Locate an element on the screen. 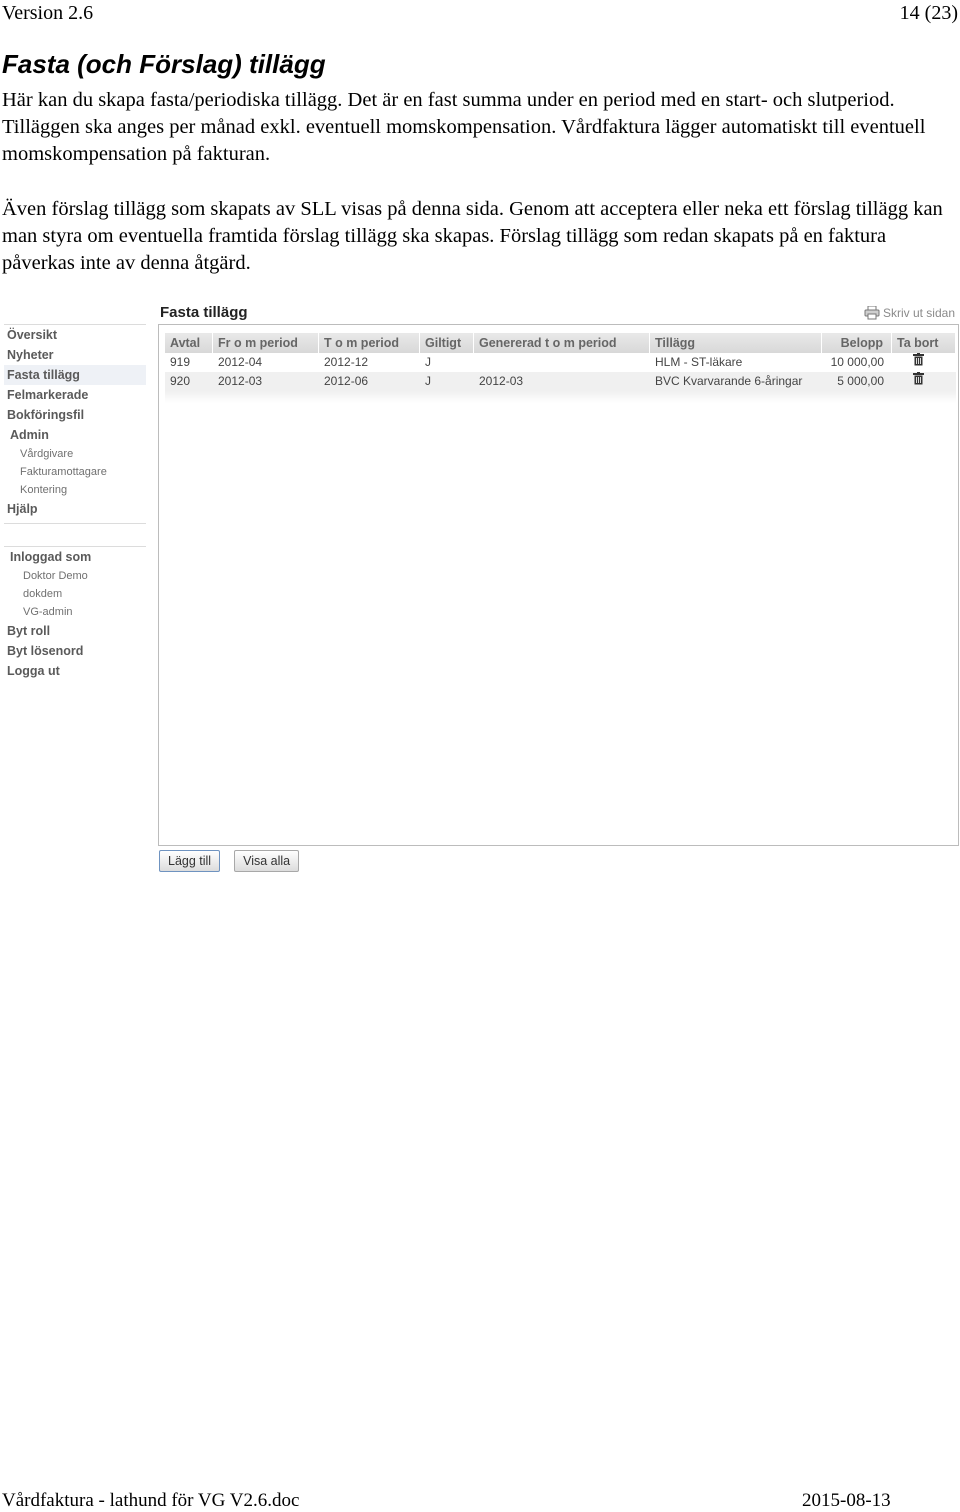 The height and width of the screenshot is (1512, 960). nav-byt-roll: Byt roll is located at coordinates (75, 631).